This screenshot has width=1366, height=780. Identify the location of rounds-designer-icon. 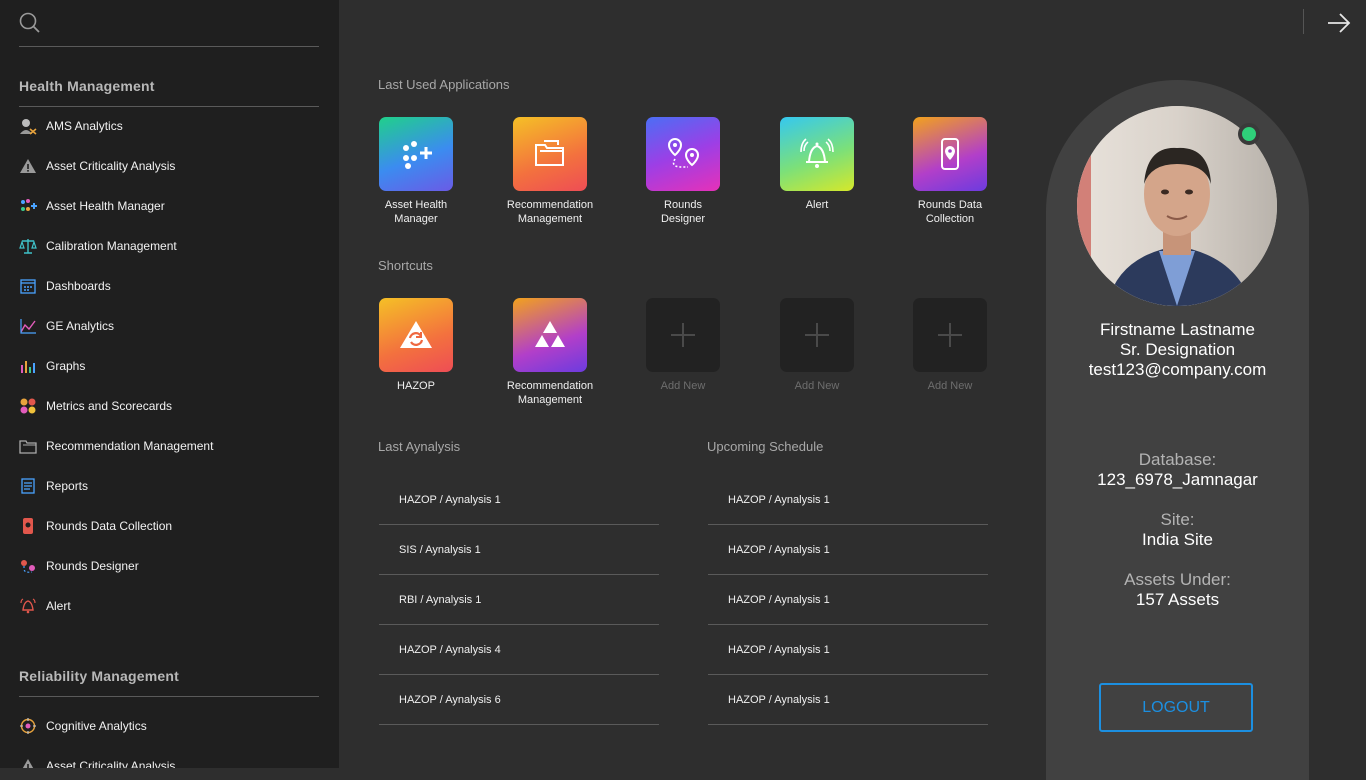
(28, 566).